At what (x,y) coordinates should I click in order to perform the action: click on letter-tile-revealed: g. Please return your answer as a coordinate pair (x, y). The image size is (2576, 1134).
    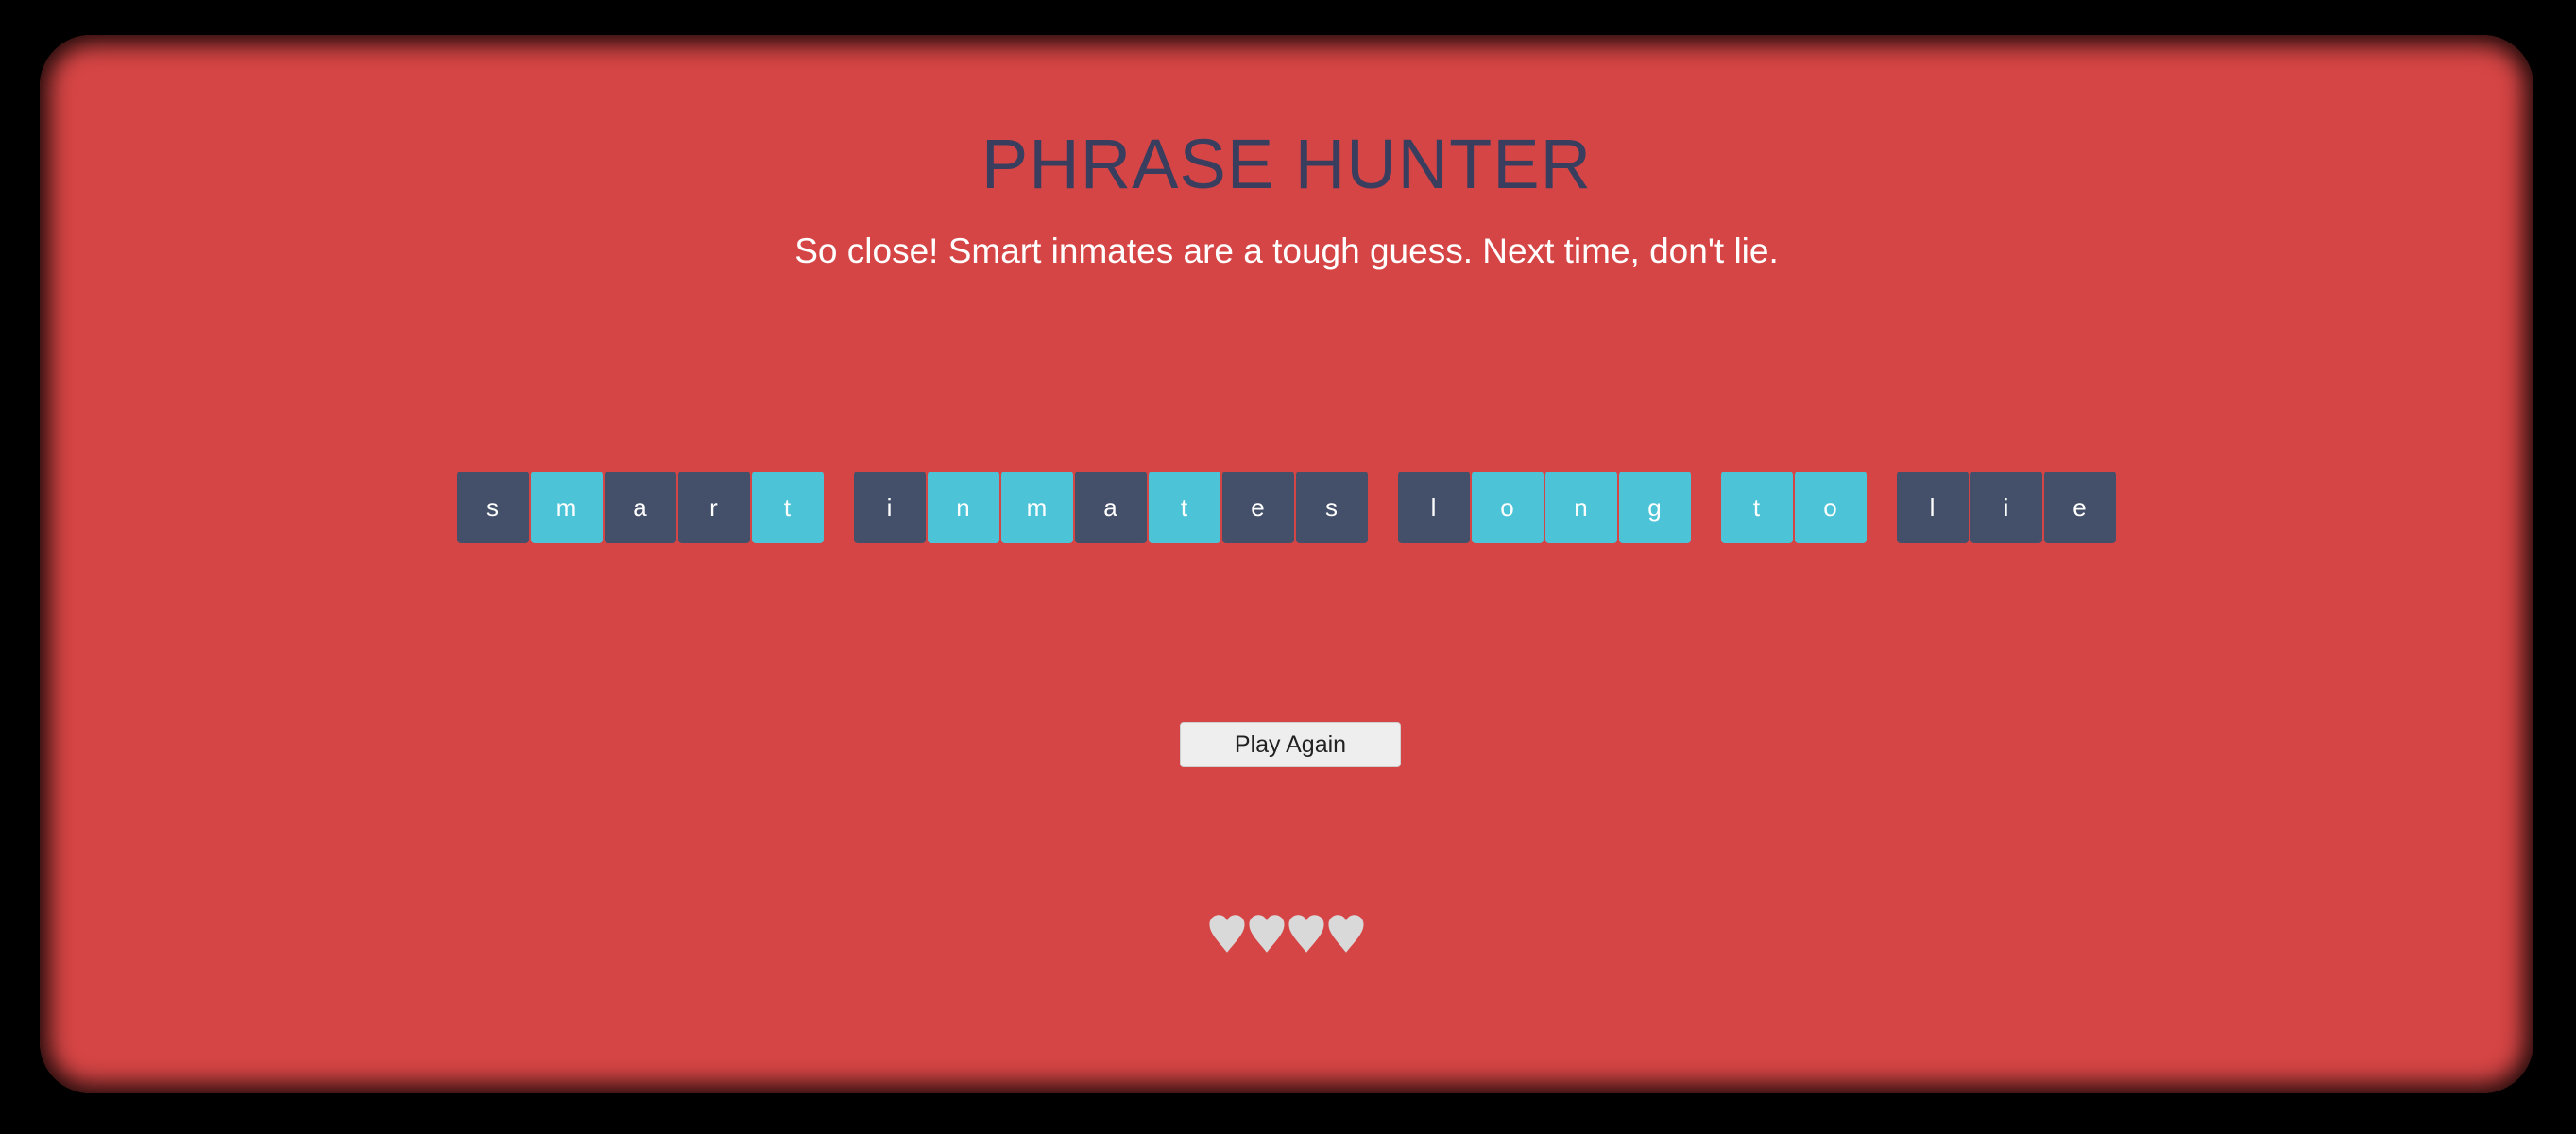
    Looking at the image, I should click on (1655, 507).